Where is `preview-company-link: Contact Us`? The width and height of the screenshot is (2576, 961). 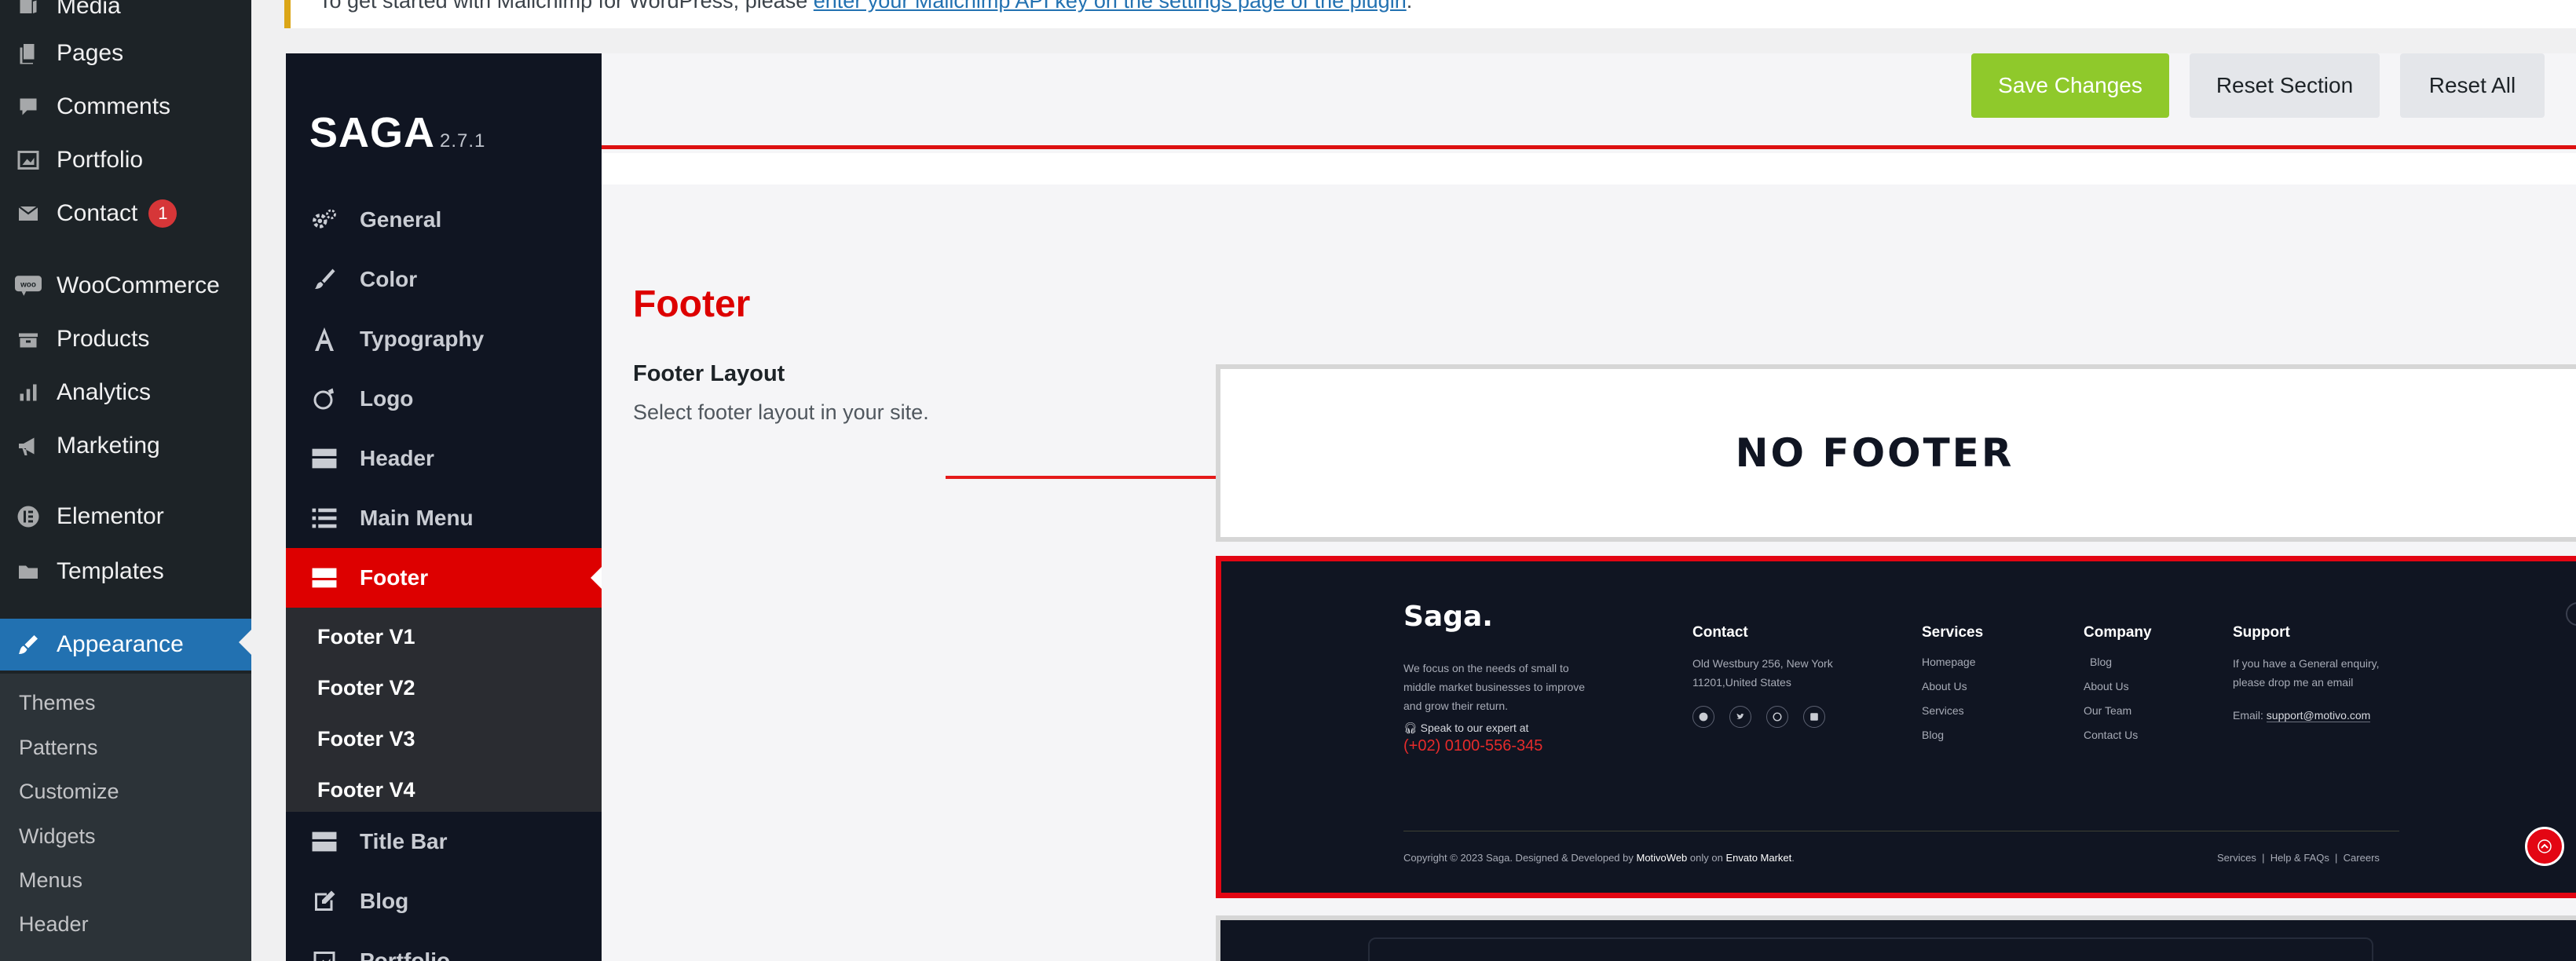 preview-company-link: Contact Us is located at coordinates (2112, 735).